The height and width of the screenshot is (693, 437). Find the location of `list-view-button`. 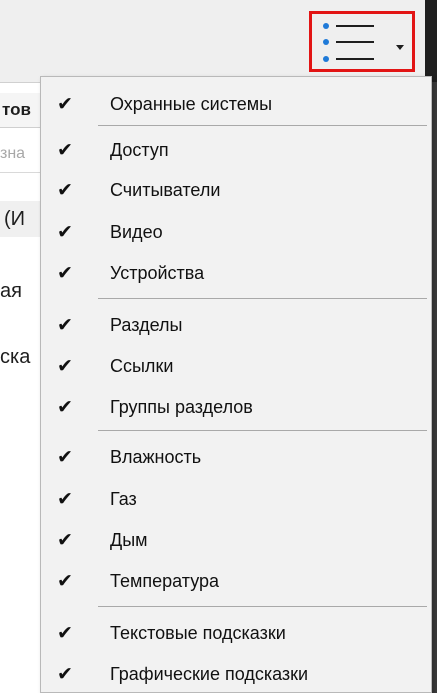

list-view-button is located at coordinates (362, 41).